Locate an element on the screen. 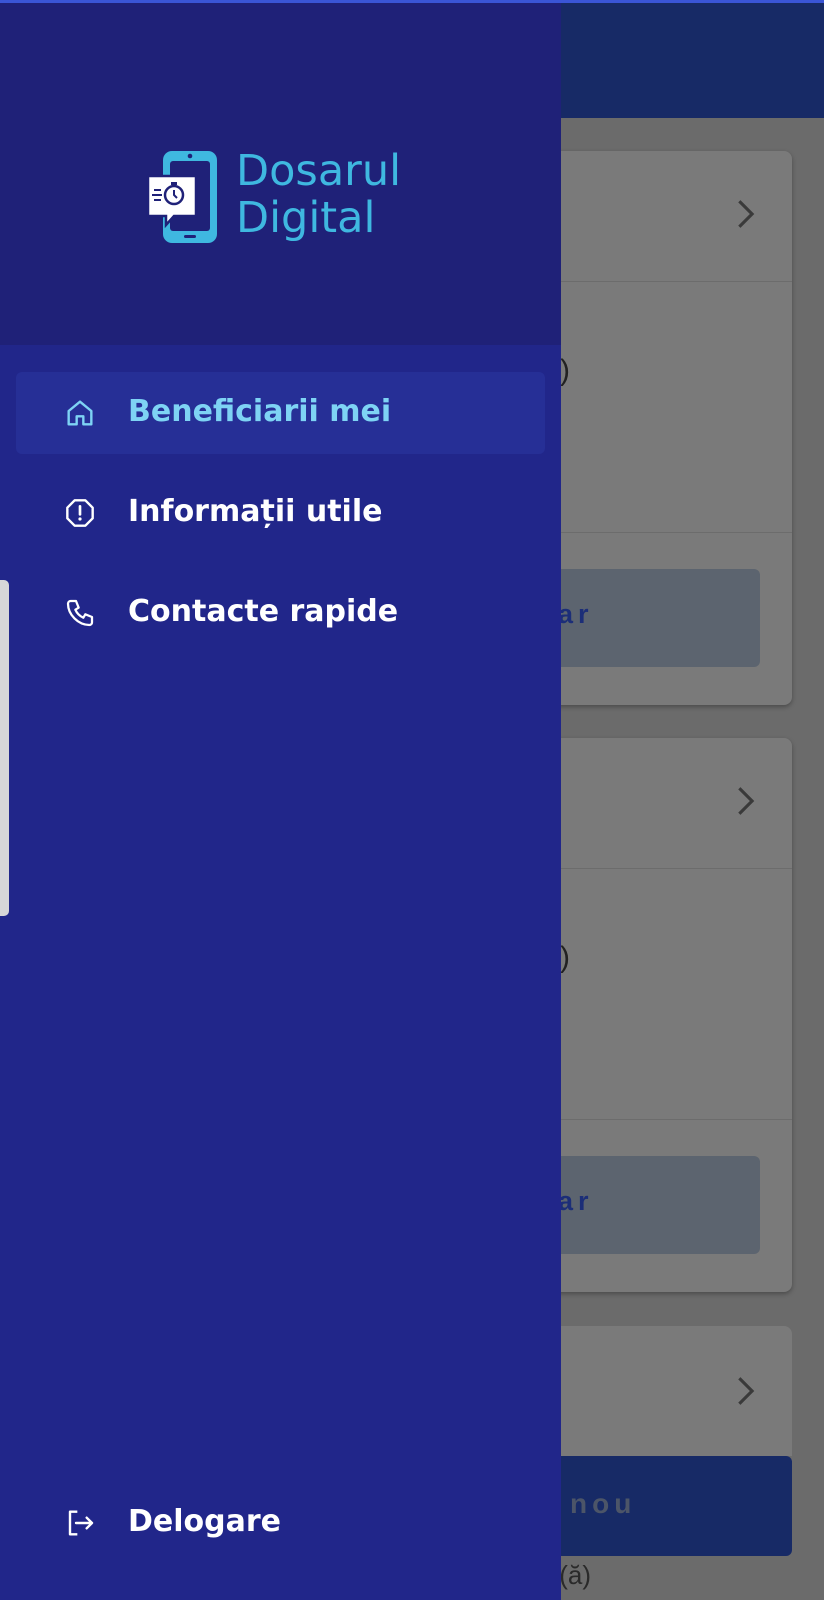  beneficiary-card is located at coordinates (666, 1391).